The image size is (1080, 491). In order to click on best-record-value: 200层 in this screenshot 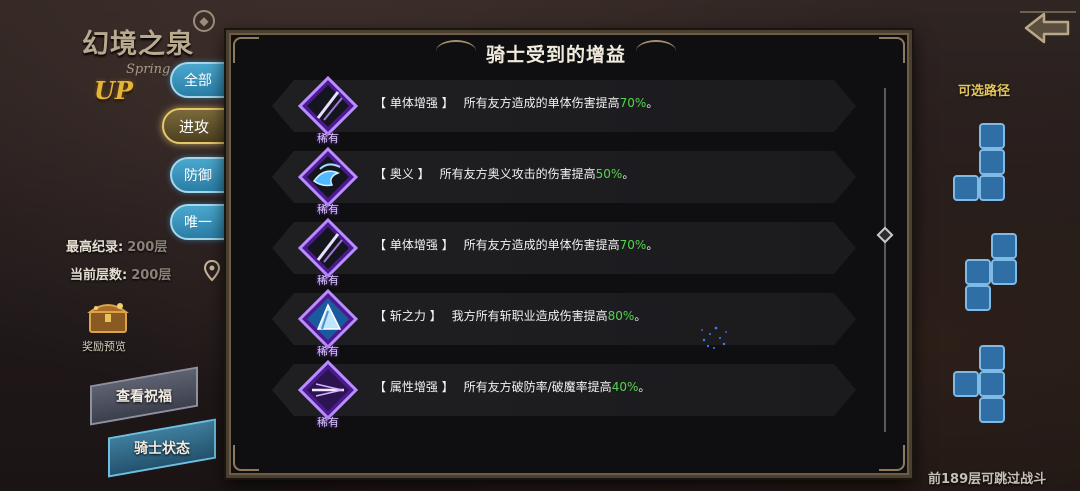, I will do `click(147, 247)`.